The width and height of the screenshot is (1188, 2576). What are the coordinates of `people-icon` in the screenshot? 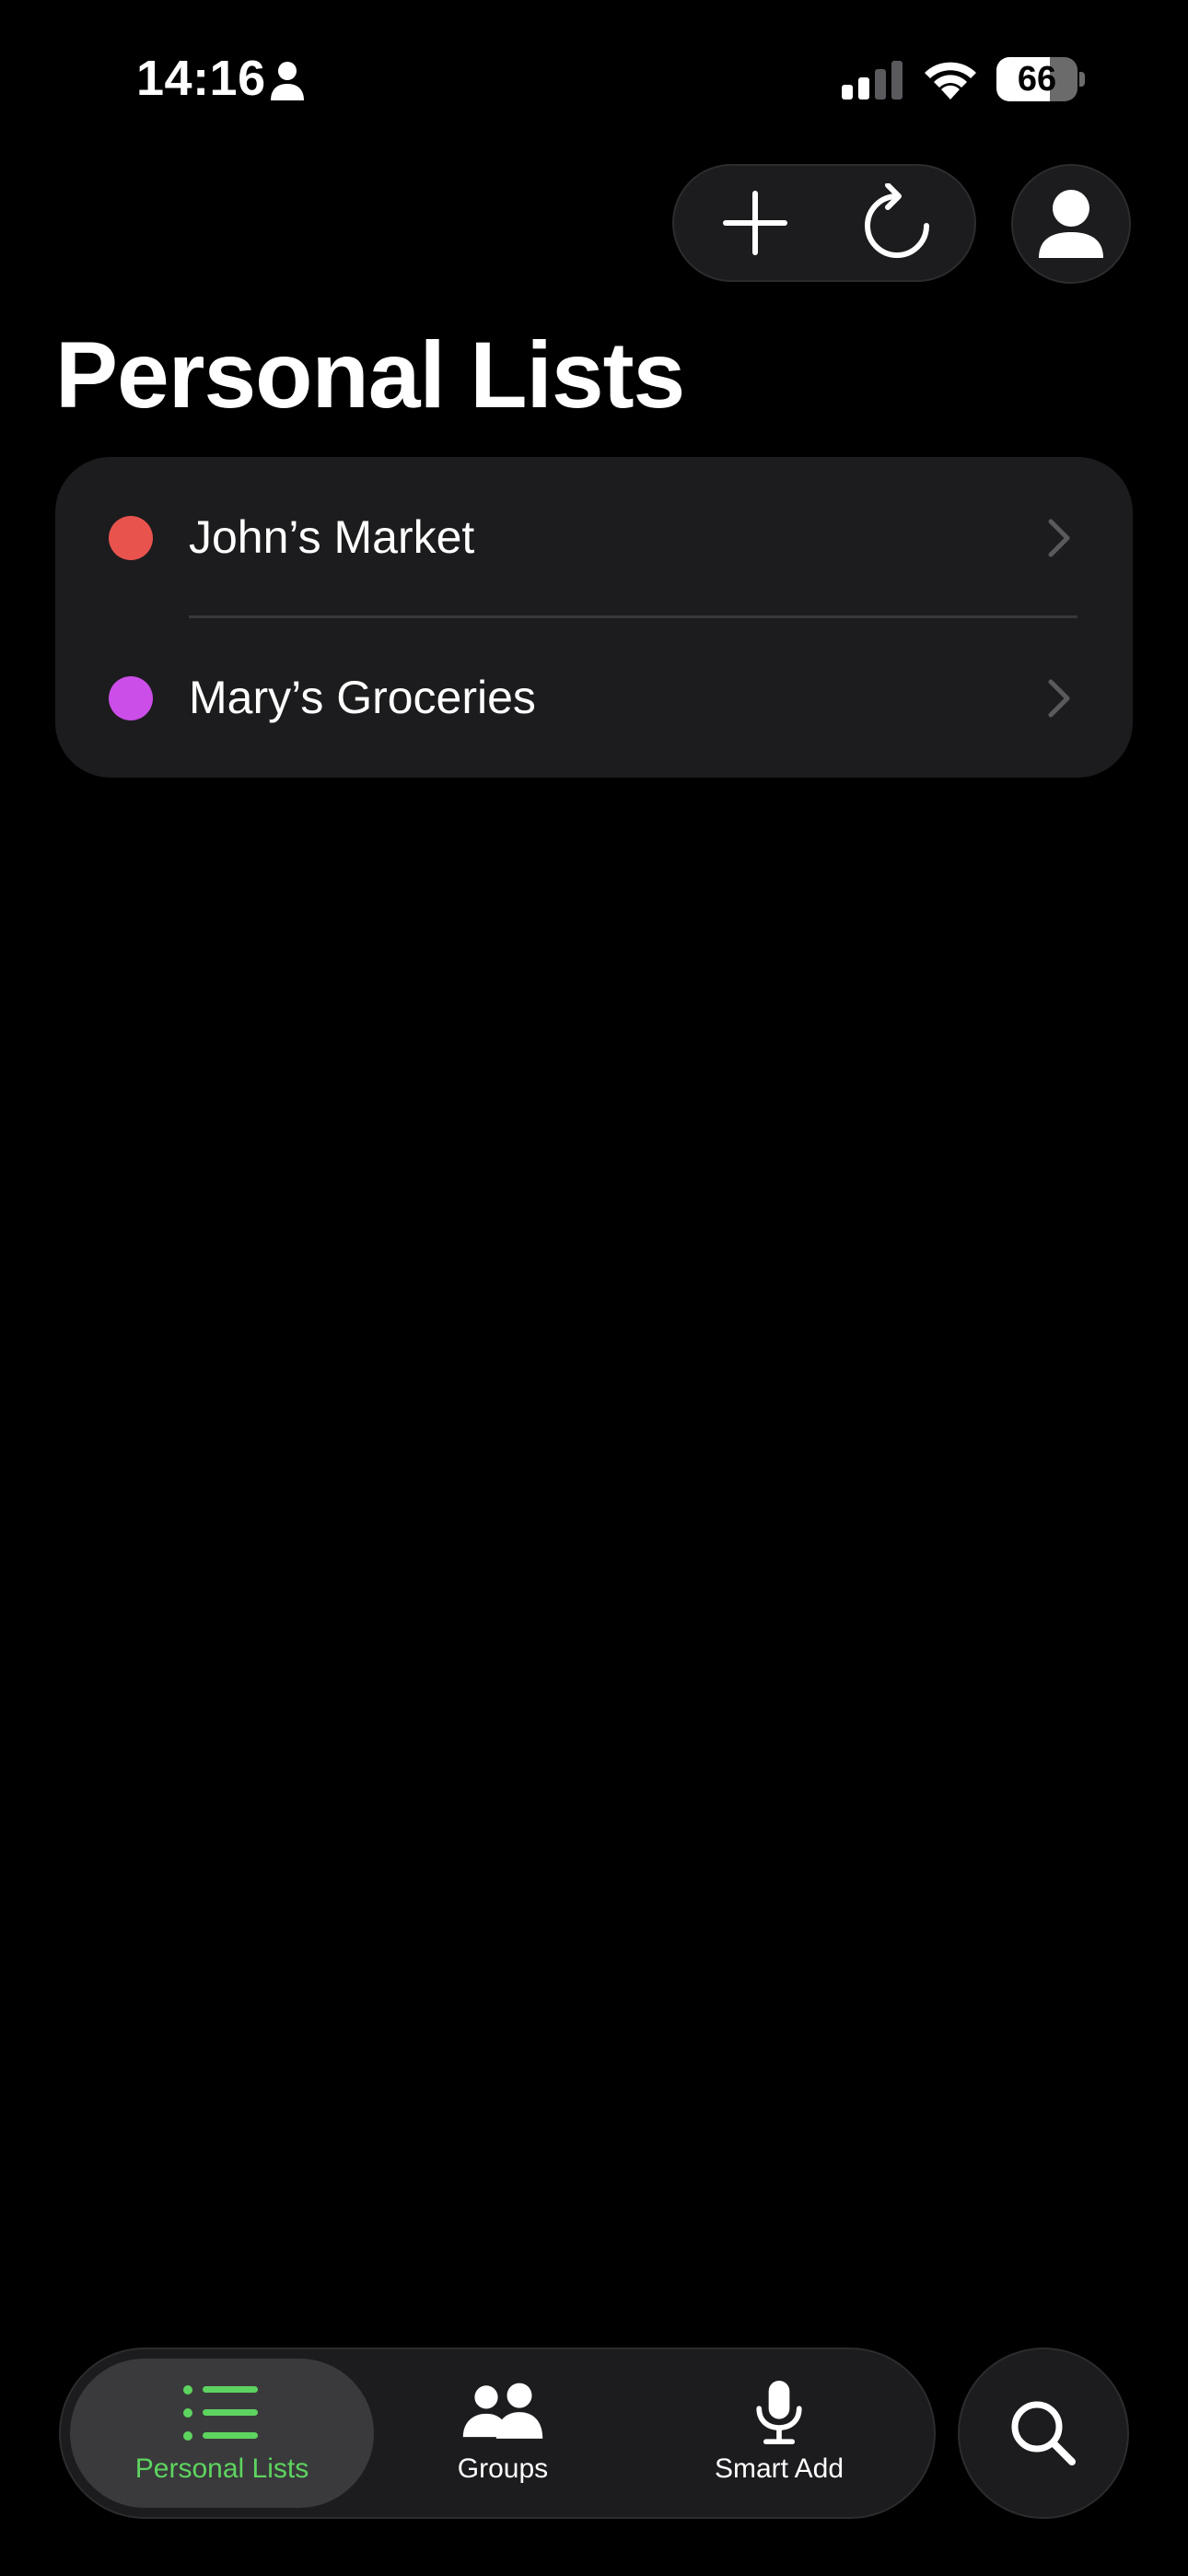 It's located at (502, 2411).